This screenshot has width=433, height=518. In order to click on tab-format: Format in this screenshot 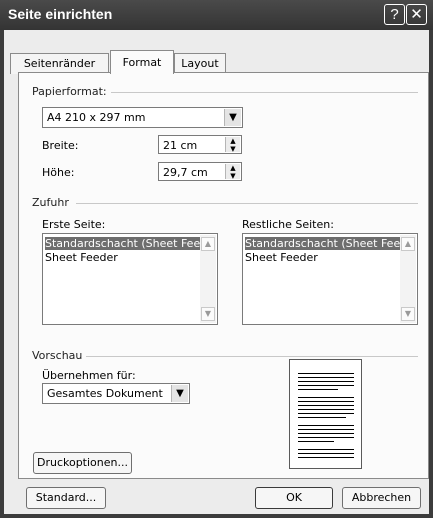, I will do `click(142, 62)`.